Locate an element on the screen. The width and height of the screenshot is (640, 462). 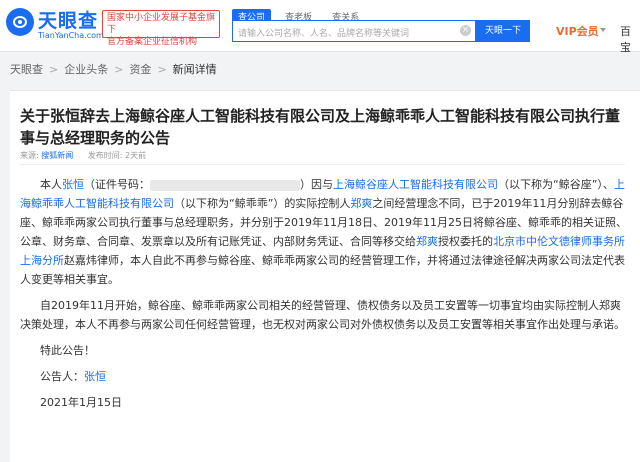
redacted-id-number is located at coordinates (225, 185).